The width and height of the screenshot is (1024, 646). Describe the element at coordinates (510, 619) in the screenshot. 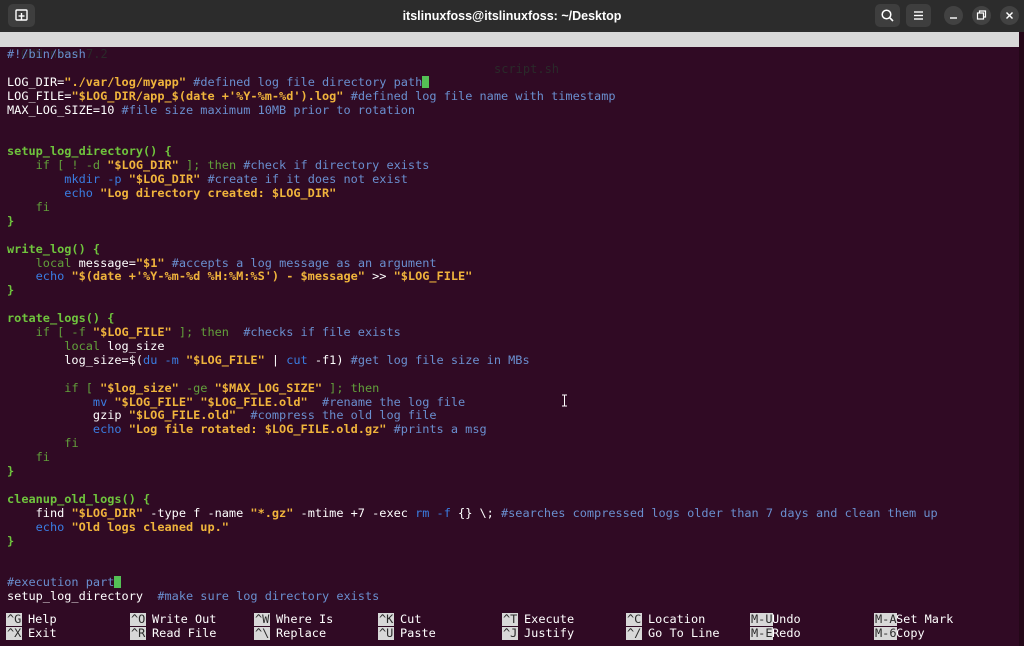

I see `shortcut-key-execute: ^T` at that location.